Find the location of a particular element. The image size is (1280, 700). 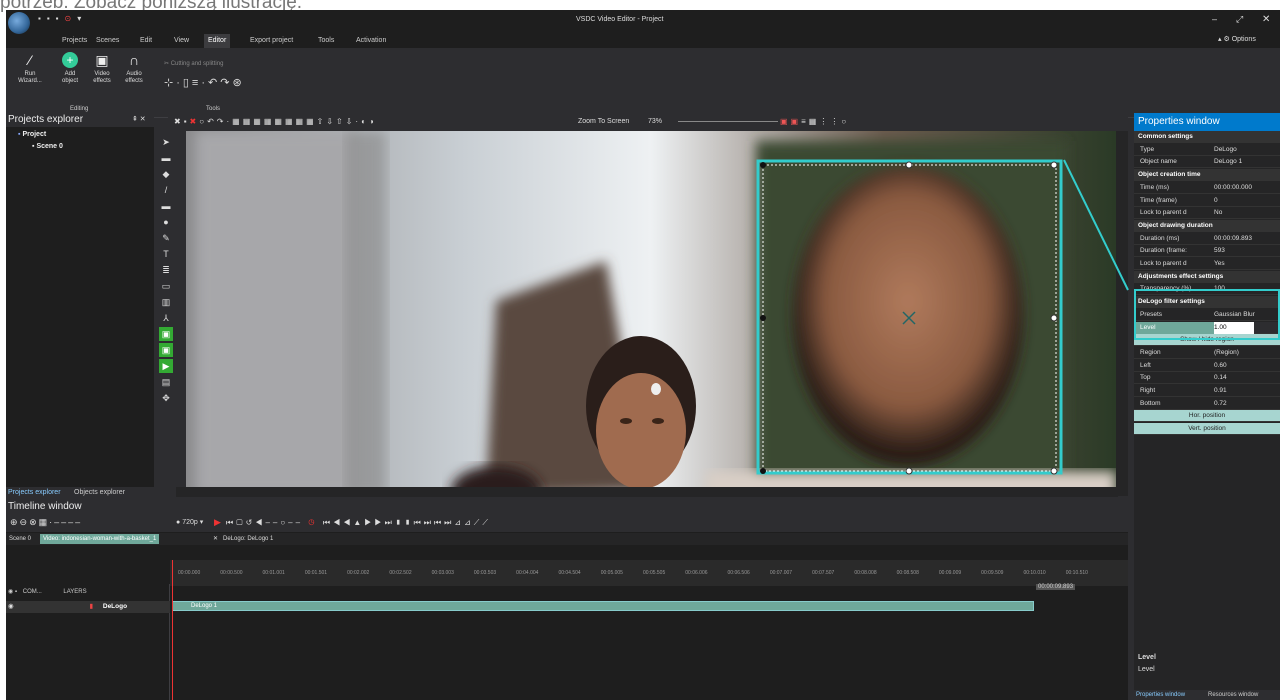

lock-icon: ▪ is located at coordinates (16, 592).